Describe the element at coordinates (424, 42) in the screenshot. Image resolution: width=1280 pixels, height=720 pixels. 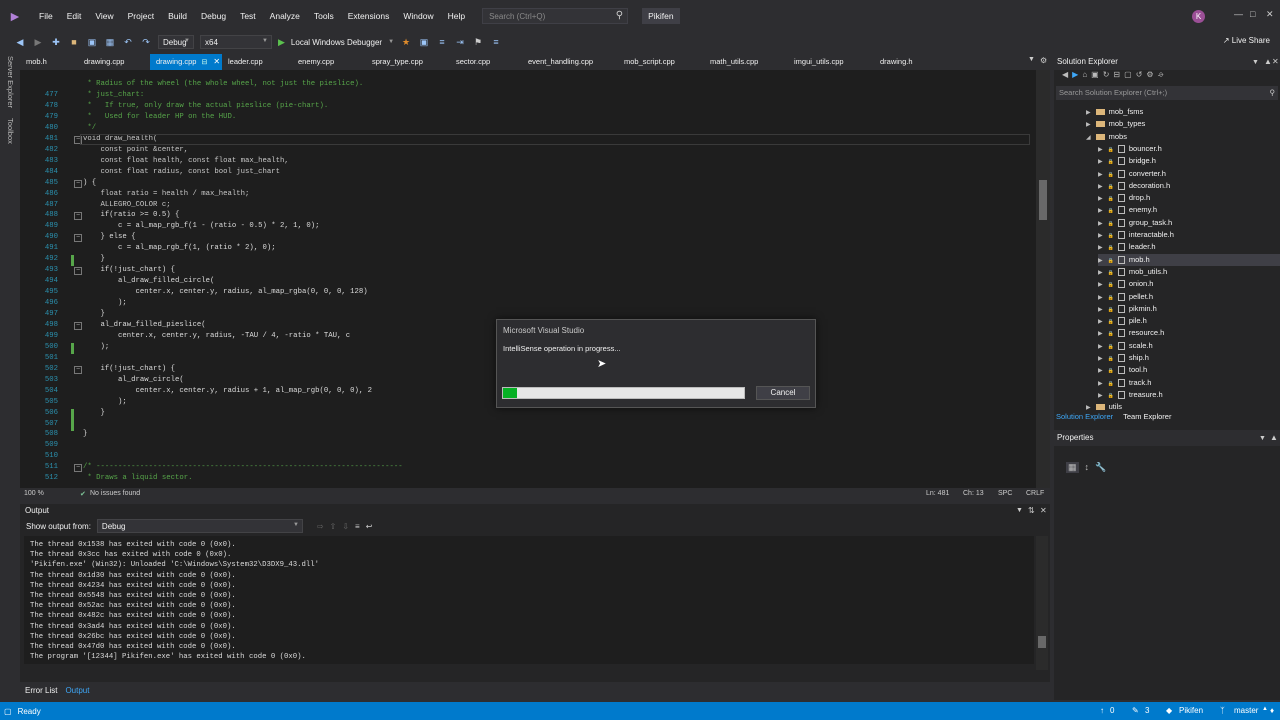
I see `screenshot-icon: ▣` at that location.